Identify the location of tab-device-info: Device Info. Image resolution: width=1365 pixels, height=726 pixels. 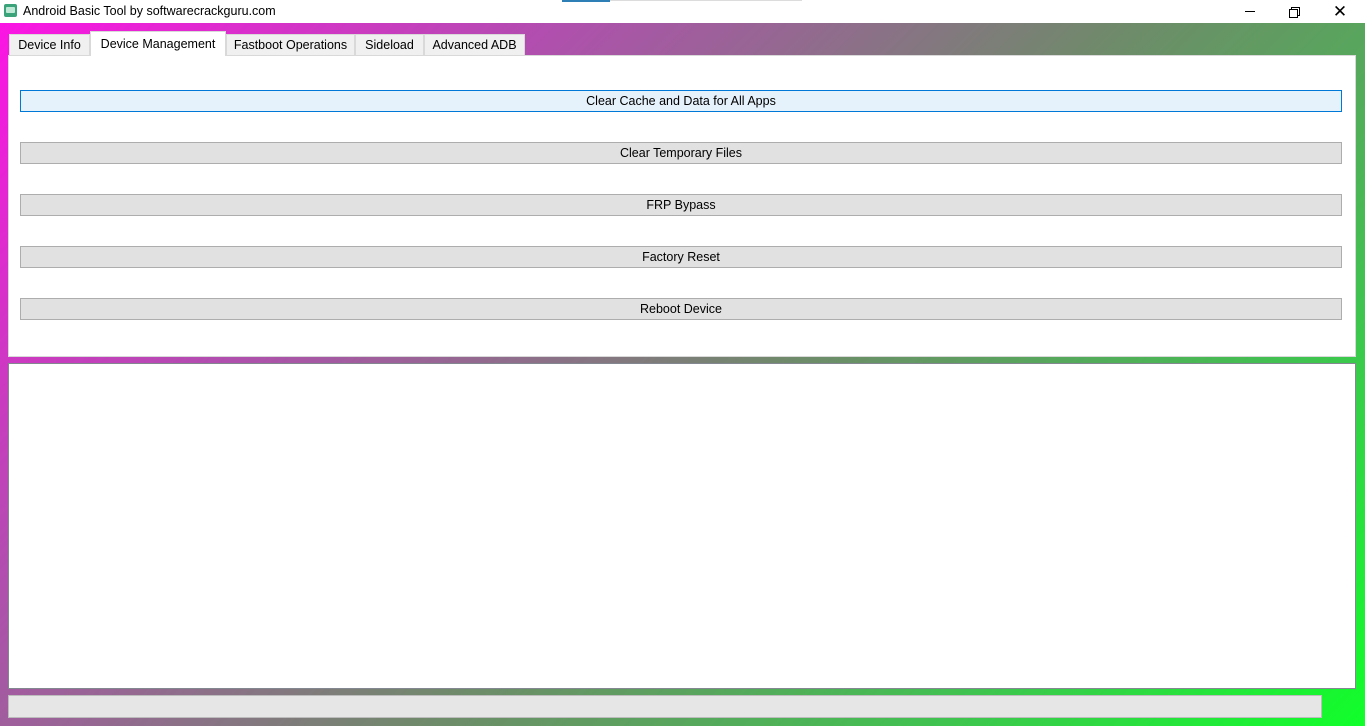
(49, 44).